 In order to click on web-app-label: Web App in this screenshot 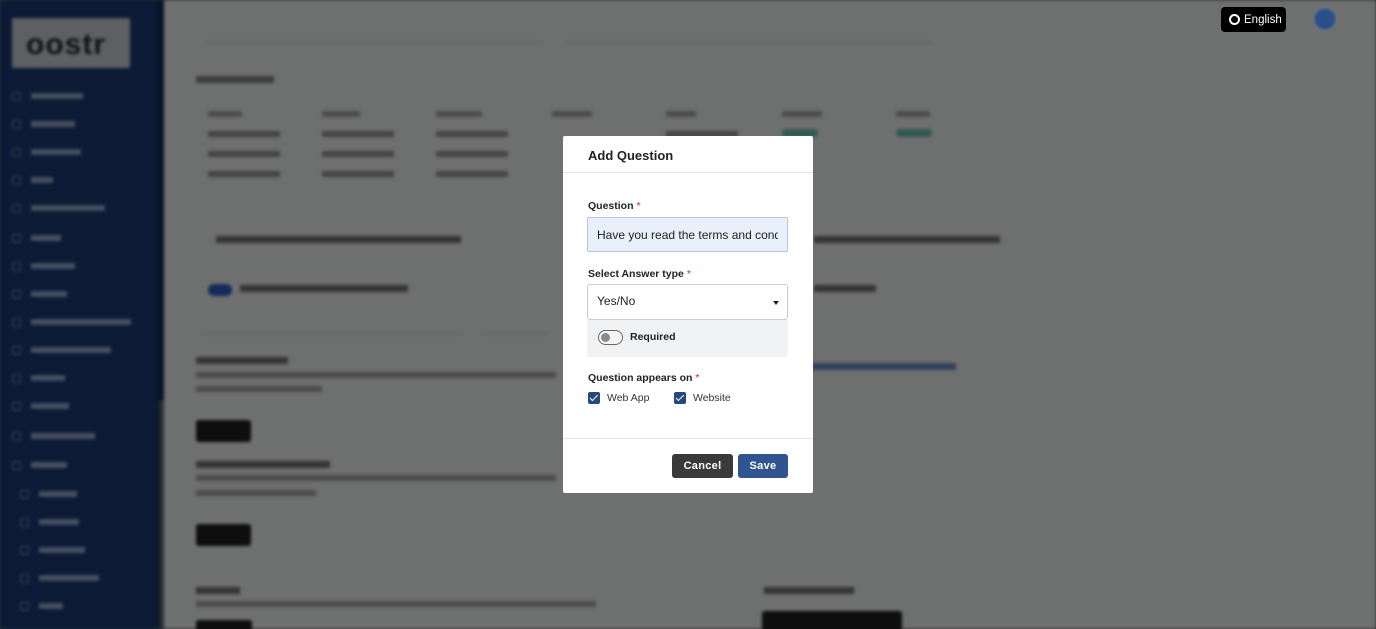, I will do `click(628, 398)`.